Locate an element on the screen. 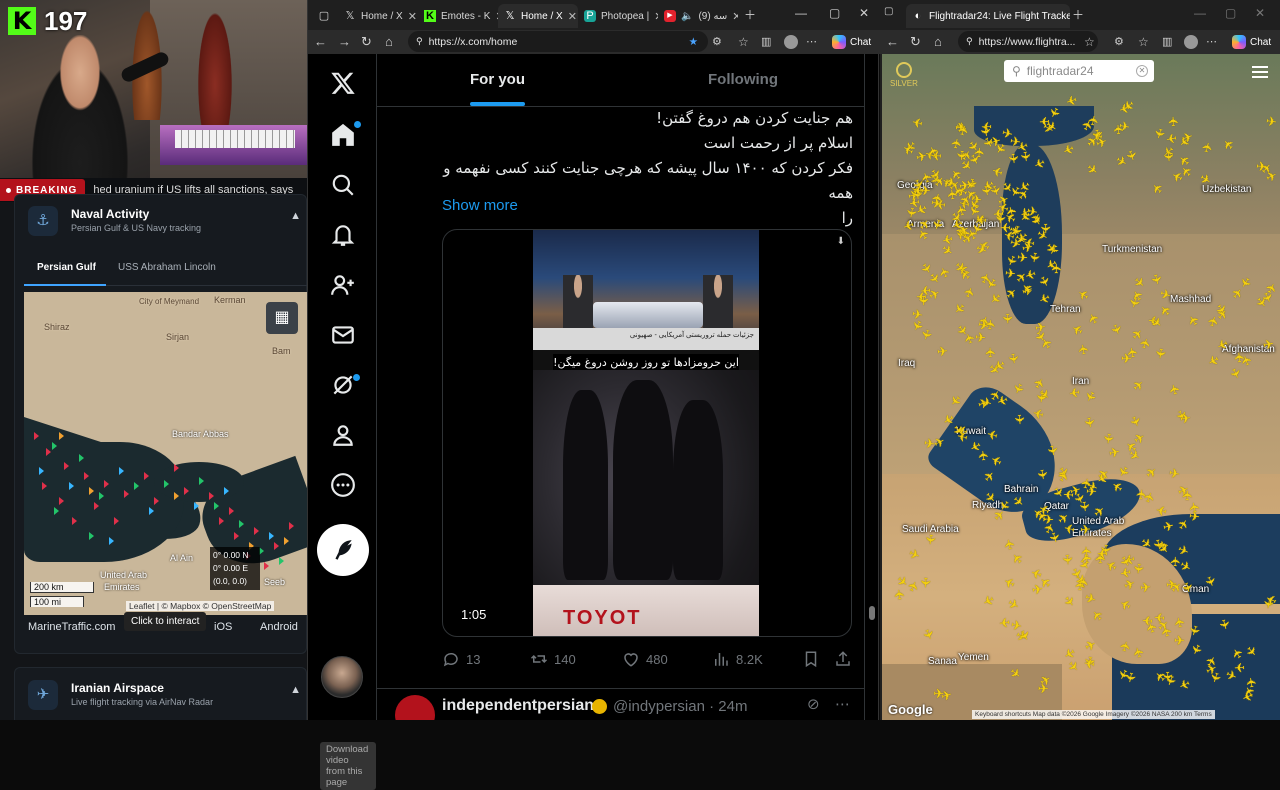 Image resolution: width=1280 pixels, height=790 pixels. scrollbar is located at coordinates (872, 340).